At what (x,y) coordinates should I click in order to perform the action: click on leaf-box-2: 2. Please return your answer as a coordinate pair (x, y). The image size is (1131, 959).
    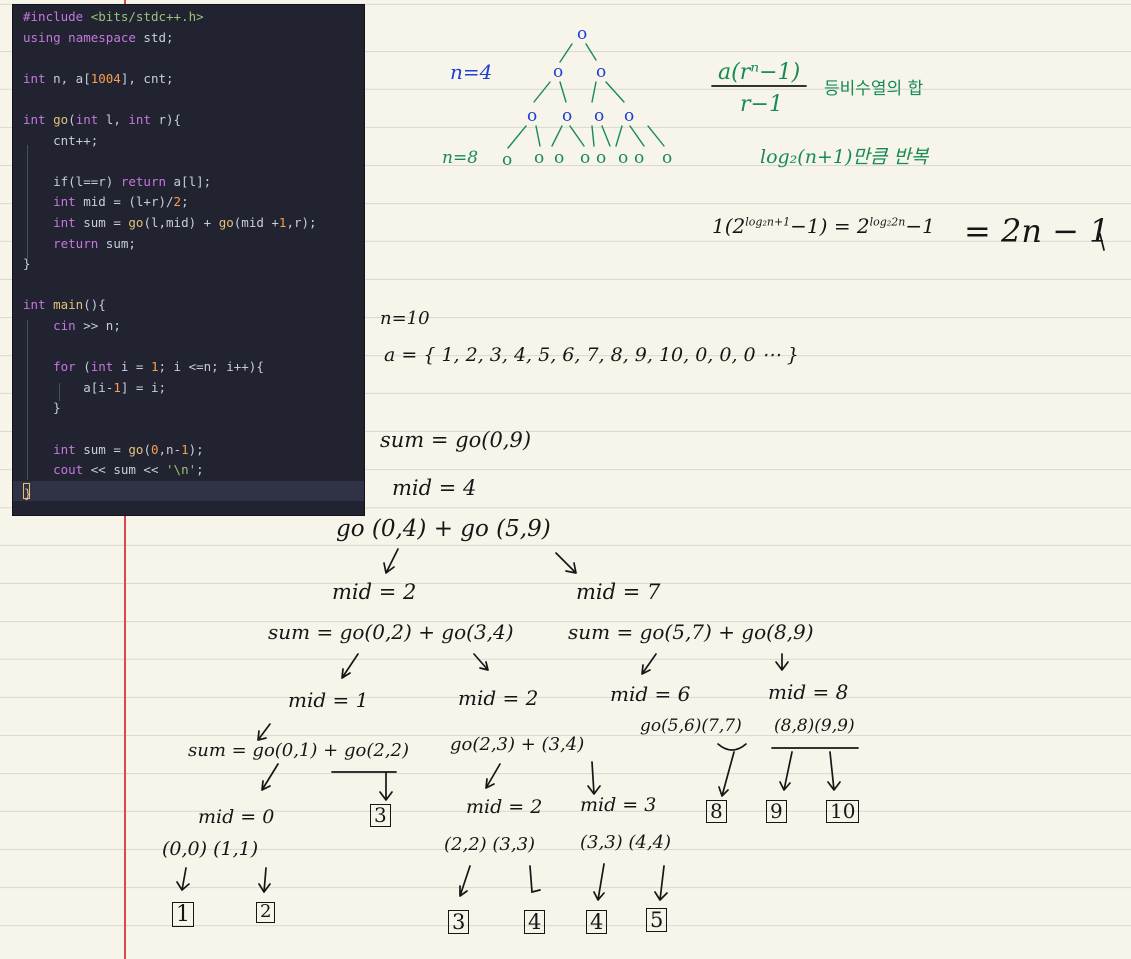
    Looking at the image, I should click on (266, 912).